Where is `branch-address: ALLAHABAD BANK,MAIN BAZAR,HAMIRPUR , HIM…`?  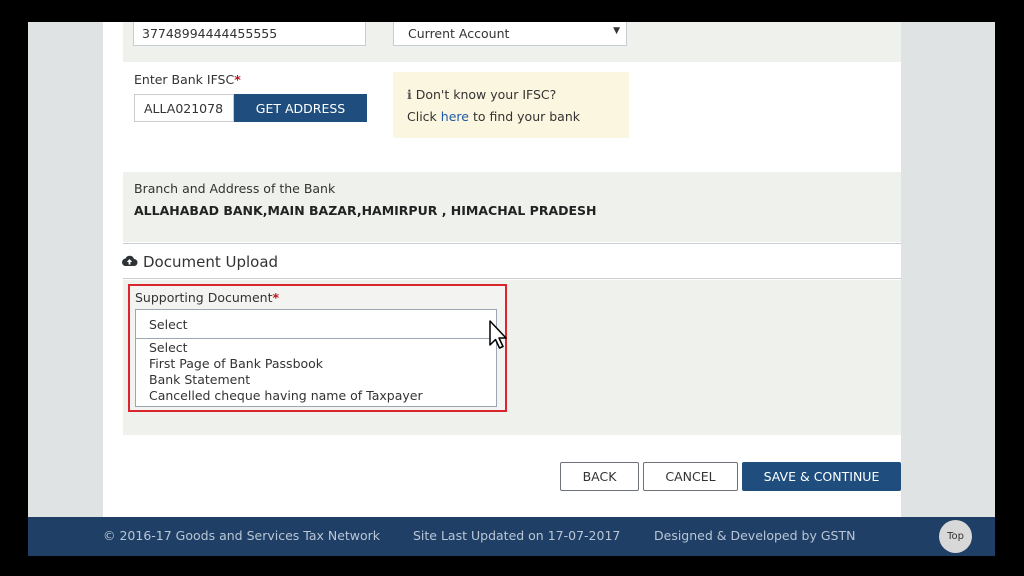 branch-address: ALLAHABAD BANK,MAIN BAZAR,HAMIRPUR , HIM… is located at coordinates (365, 210).